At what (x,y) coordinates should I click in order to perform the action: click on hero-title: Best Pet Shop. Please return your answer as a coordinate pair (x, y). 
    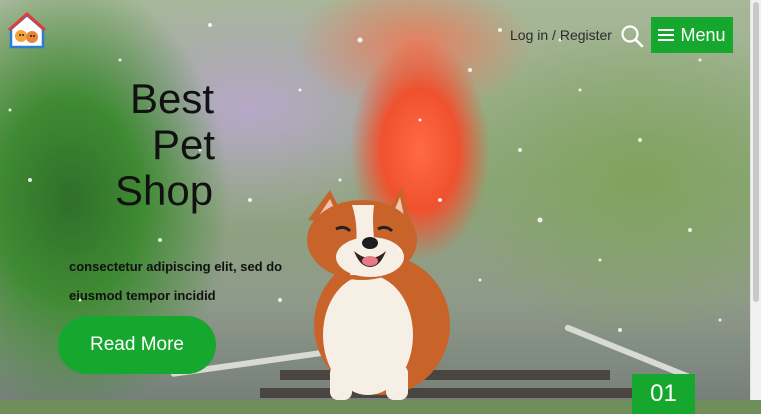
    Looking at the image, I should click on (170, 145).